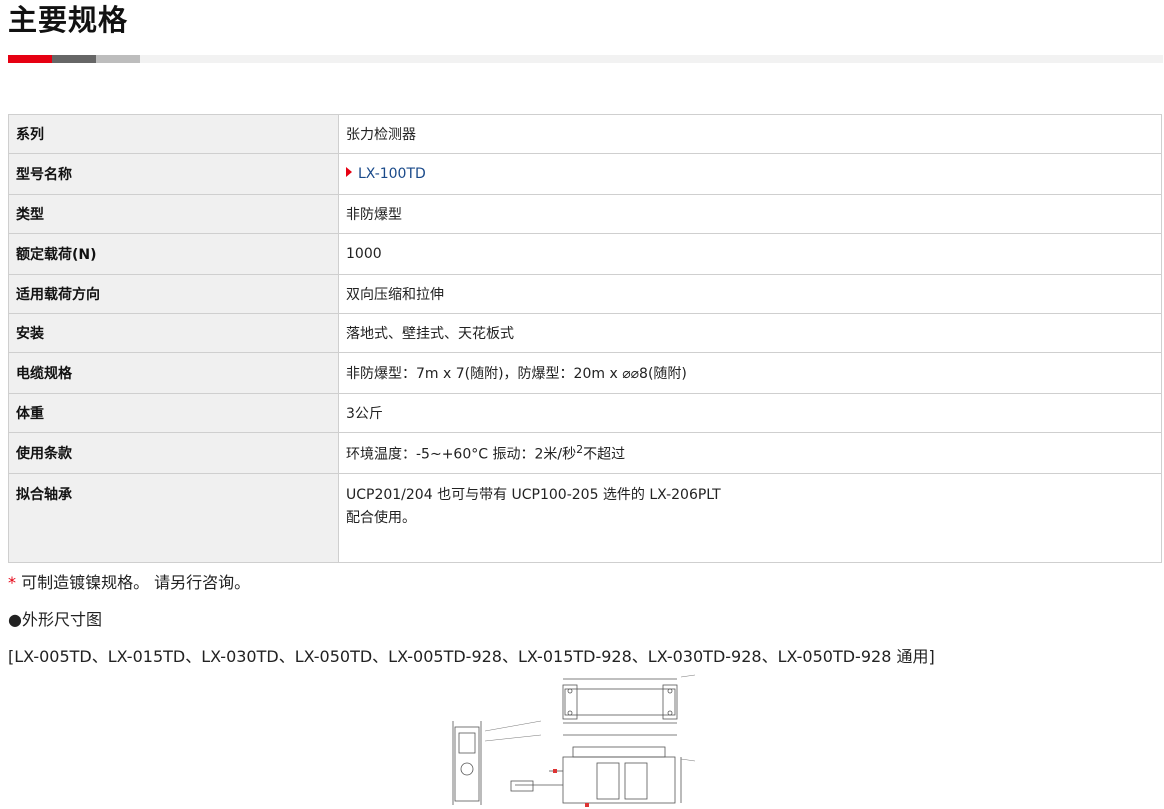 The image size is (1164, 809). What do you see at coordinates (12, 582) in the screenshot?
I see `asterisk-mark: *` at bounding box center [12, 582].